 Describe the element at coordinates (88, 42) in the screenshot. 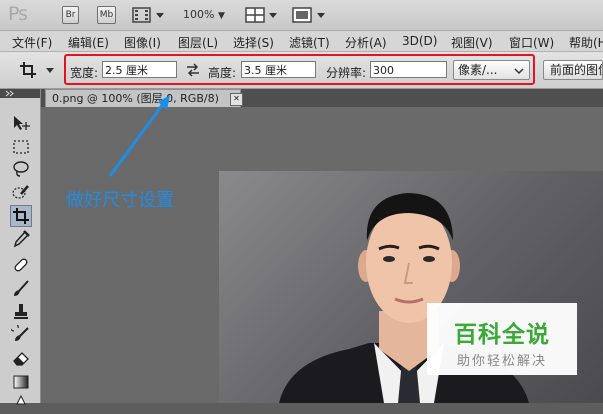

I see `menu-edit: 编辑(E)` at that location.